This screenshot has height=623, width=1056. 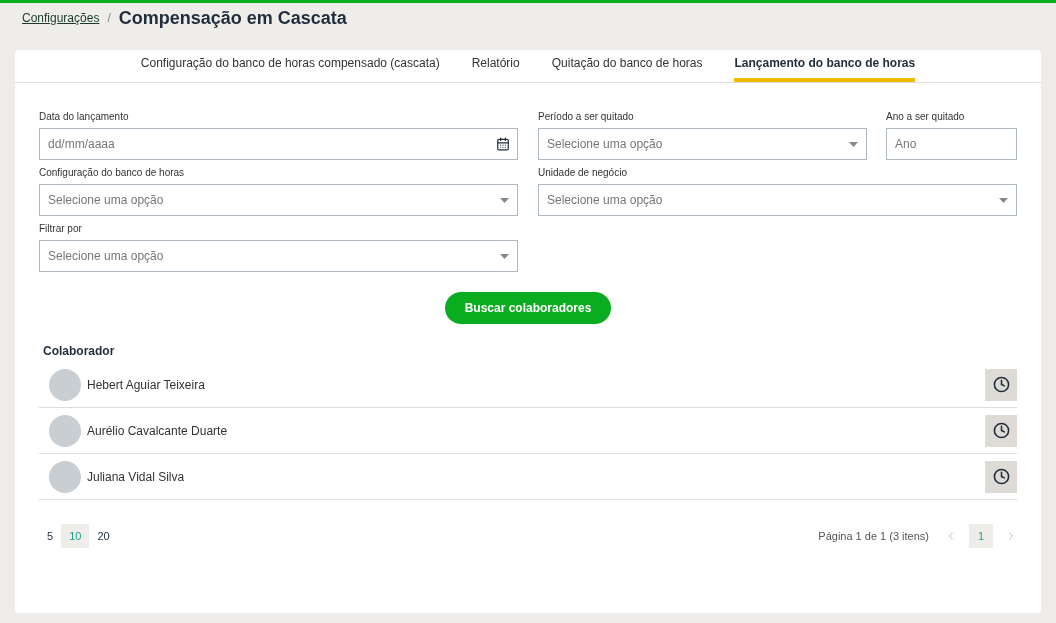 I want to click on field-label: Configuração do banco de horas, so click(x=112, y=173).